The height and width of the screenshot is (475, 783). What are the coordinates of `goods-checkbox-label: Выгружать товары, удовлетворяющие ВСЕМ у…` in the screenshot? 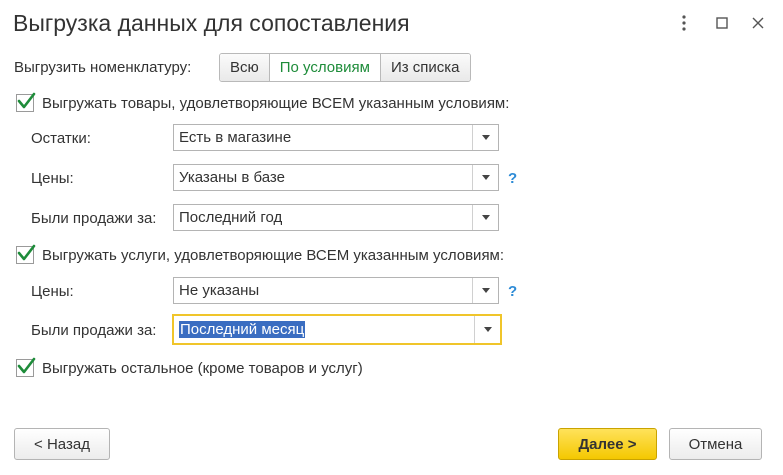 It's located at (276, 103).